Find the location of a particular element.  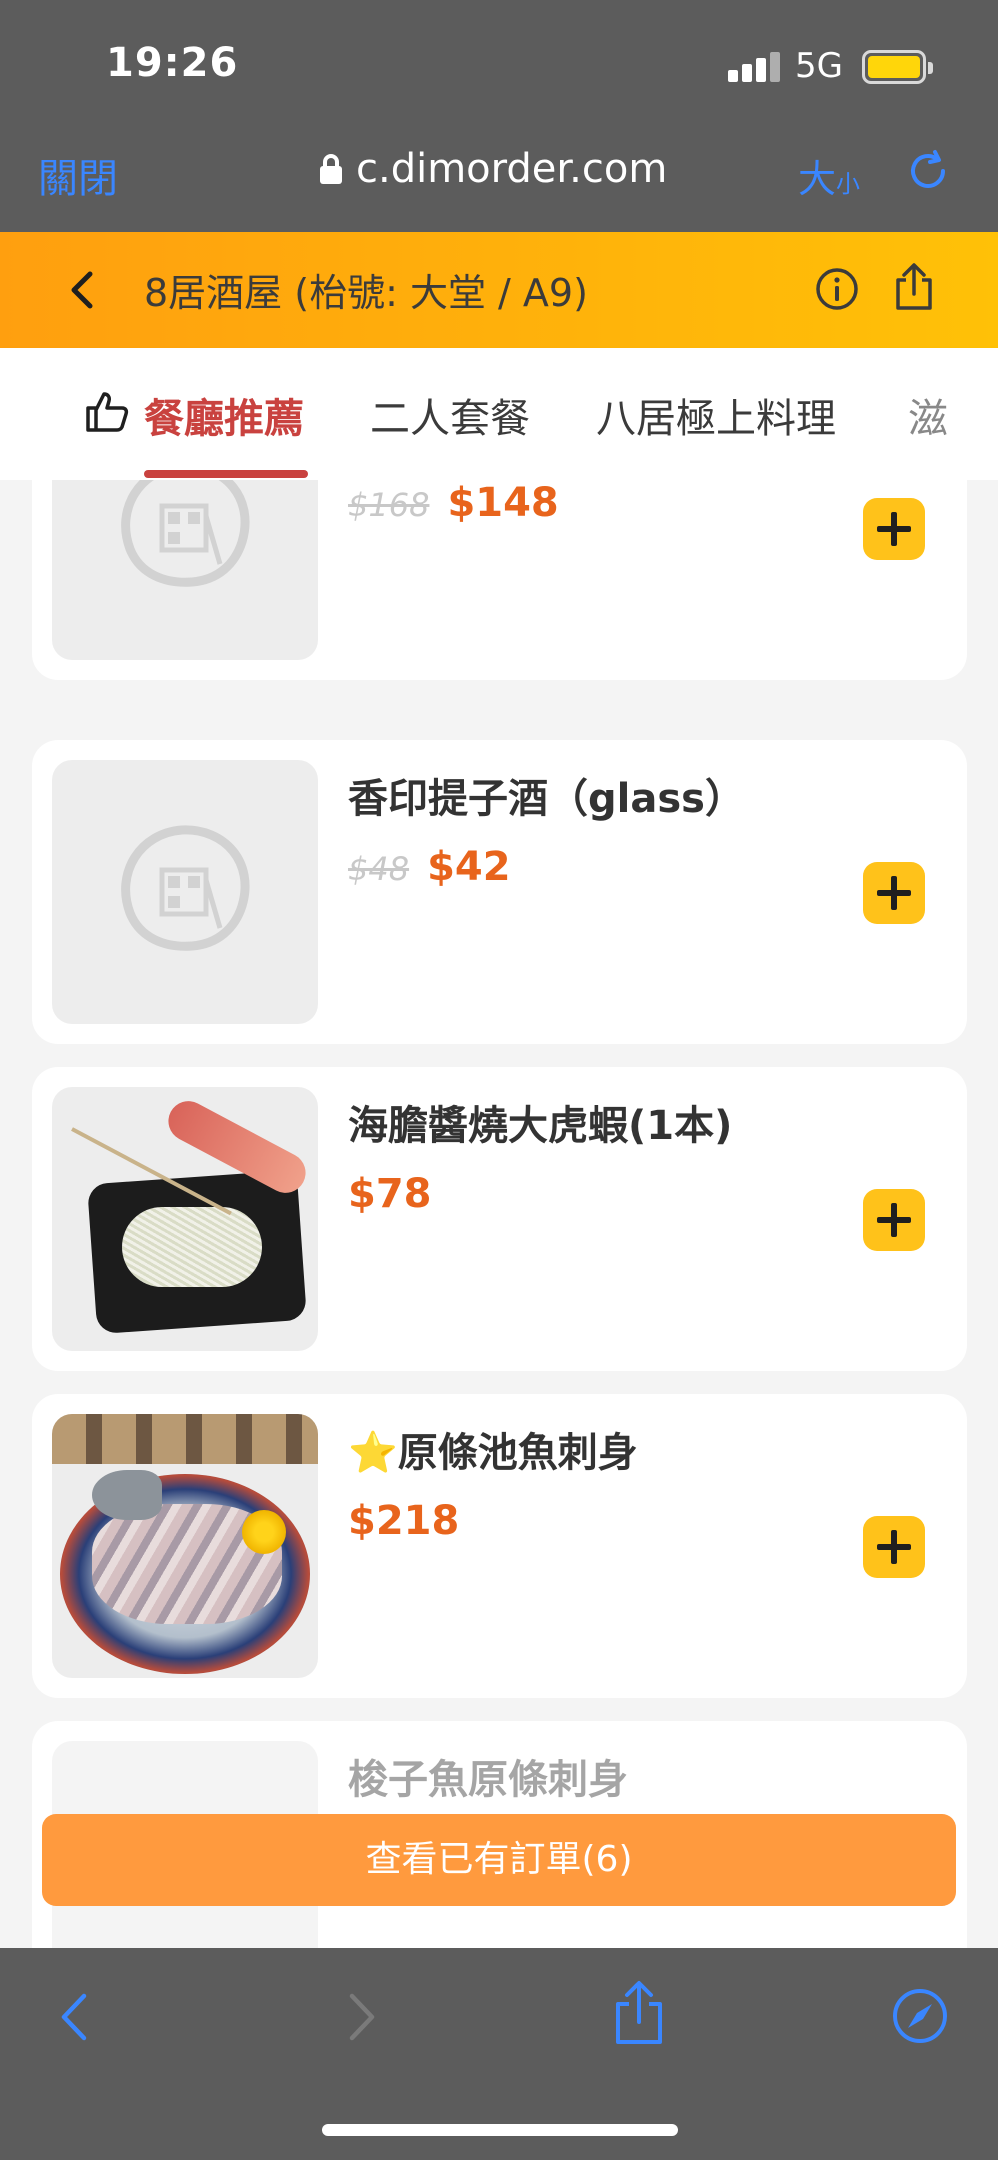

restaurant-header: 8居酒屋 (枱號: 大堂 / A9) is located at coordinates (499, 290).